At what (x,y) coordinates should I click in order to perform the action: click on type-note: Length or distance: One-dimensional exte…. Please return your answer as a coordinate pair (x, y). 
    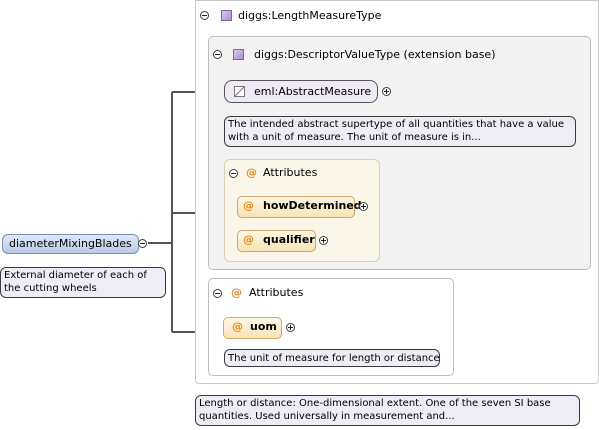
    Looking at the image, I should click on (387, 410).